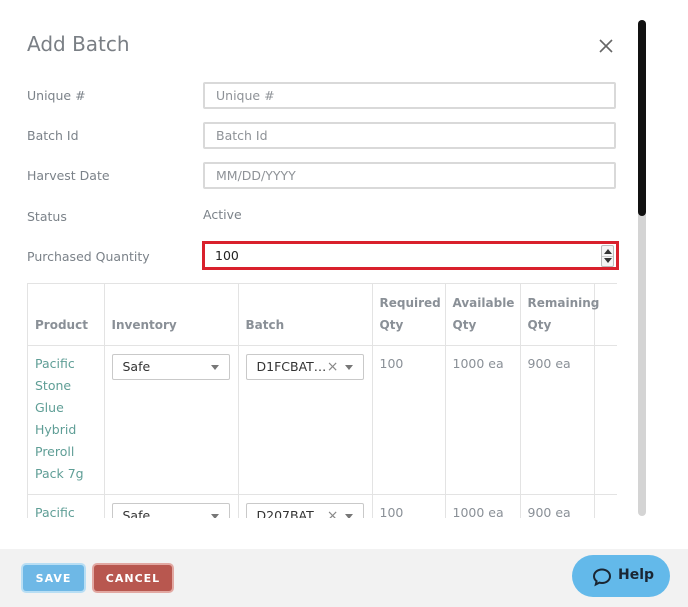 This screenshot has width=688, height=607. I want to click on batch-id-input, so click(409, 135).